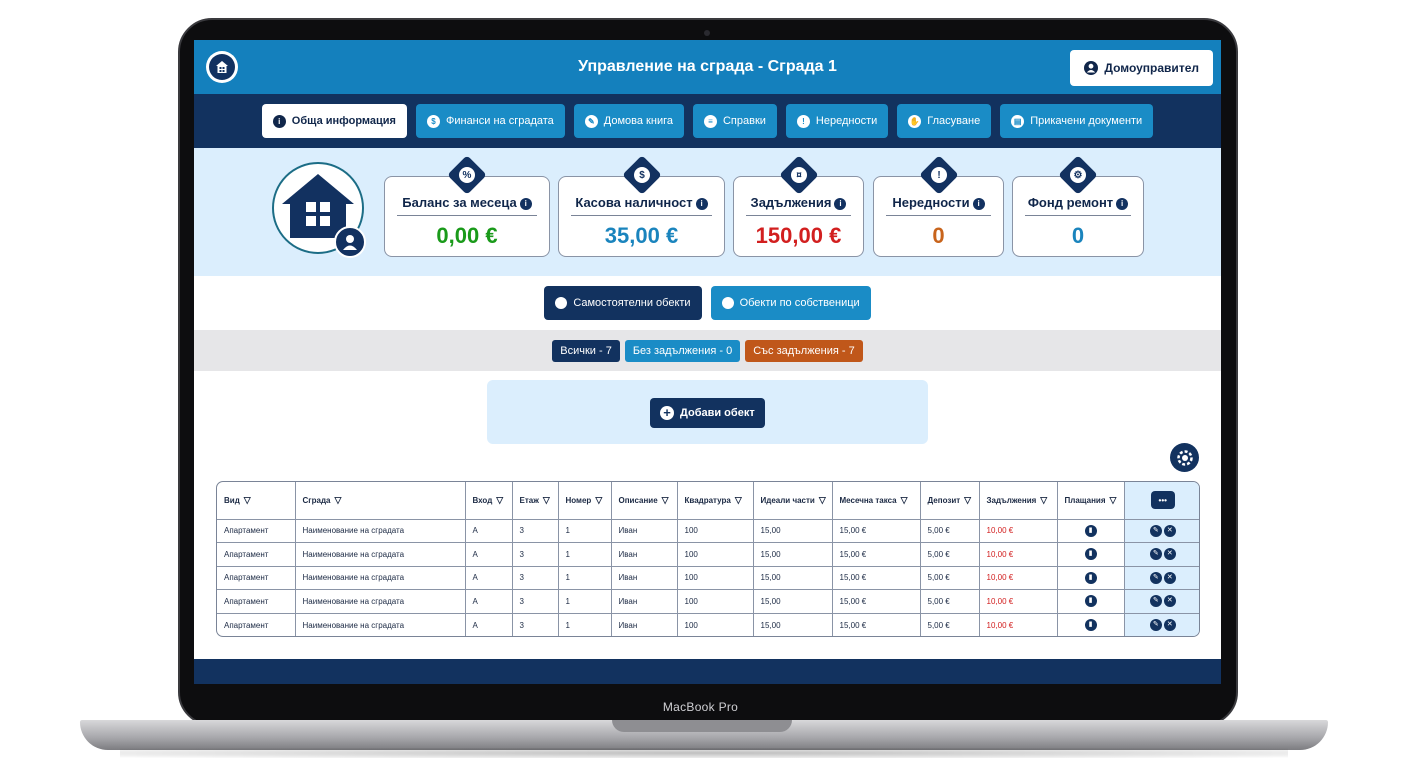 Image resolution: width=1401 pixels, height=776 pixels. I want to click on stat-value: 150,00 €, so click(798, 235).